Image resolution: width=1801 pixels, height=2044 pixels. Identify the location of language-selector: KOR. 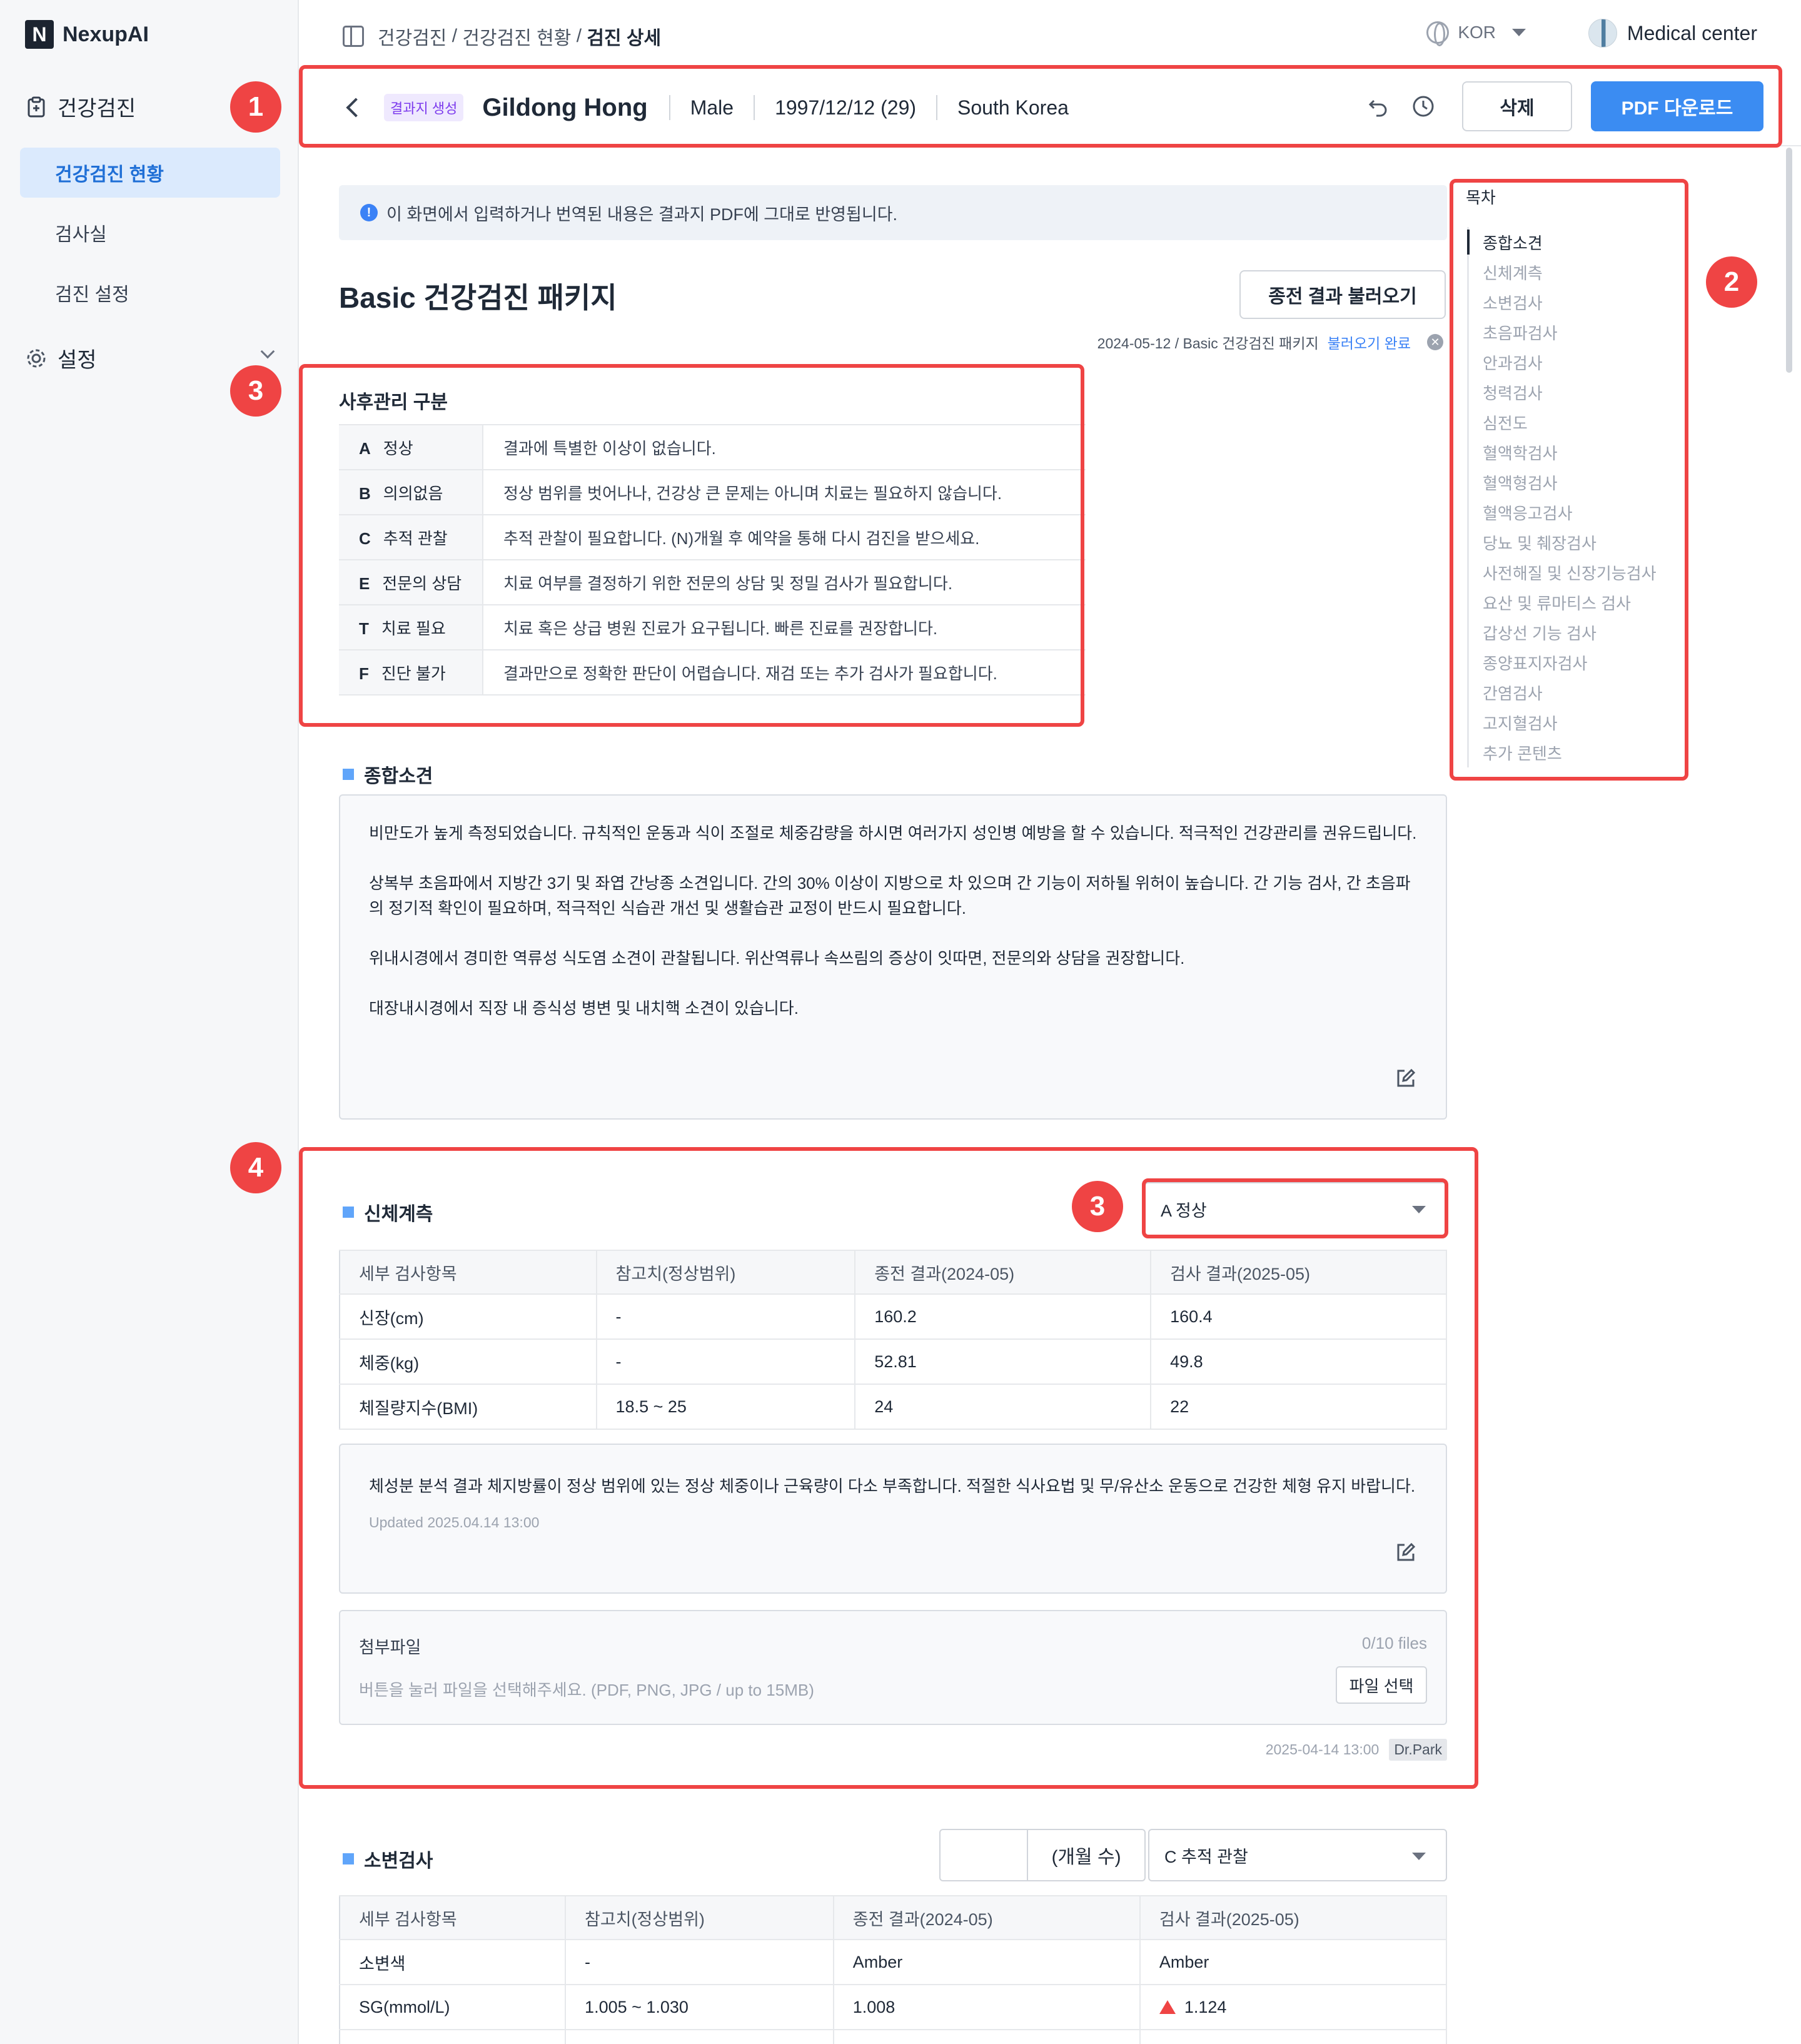
(1476, 33).